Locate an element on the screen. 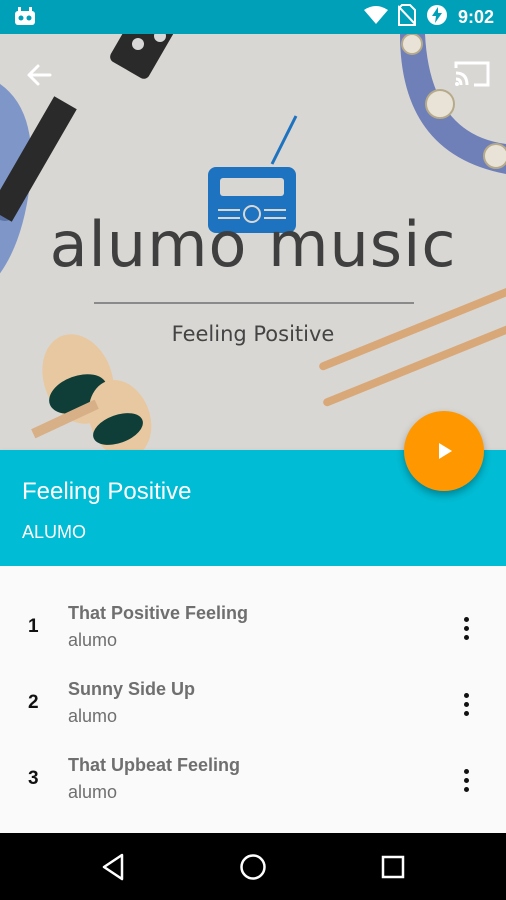 This screenshot has width=506, height=900. play-icon is located at coordinates (445, 451).